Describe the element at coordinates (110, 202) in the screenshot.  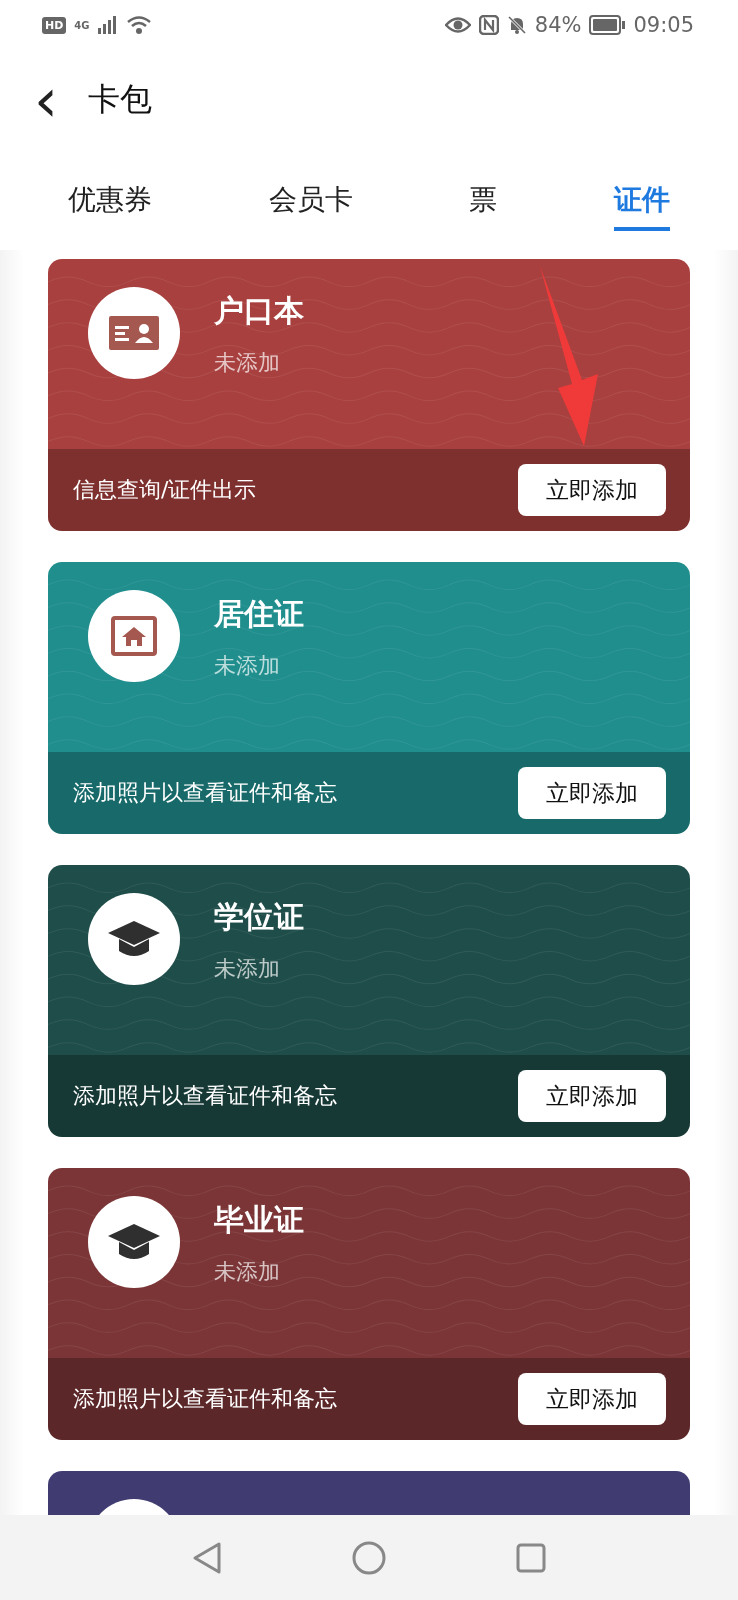
I see `tab: 优惠券` at that location.